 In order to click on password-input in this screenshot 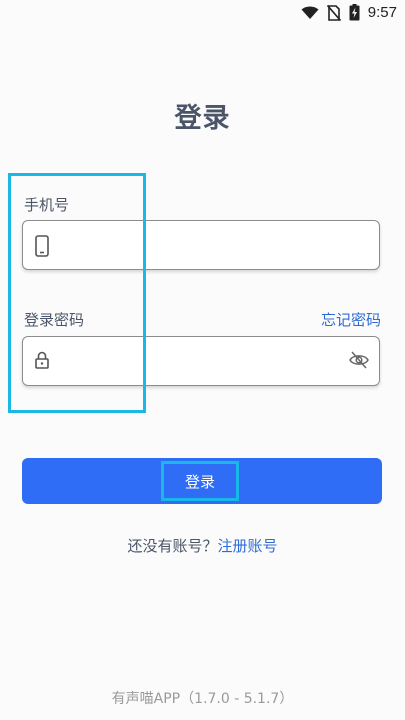, I will do `click(204, 362)`.